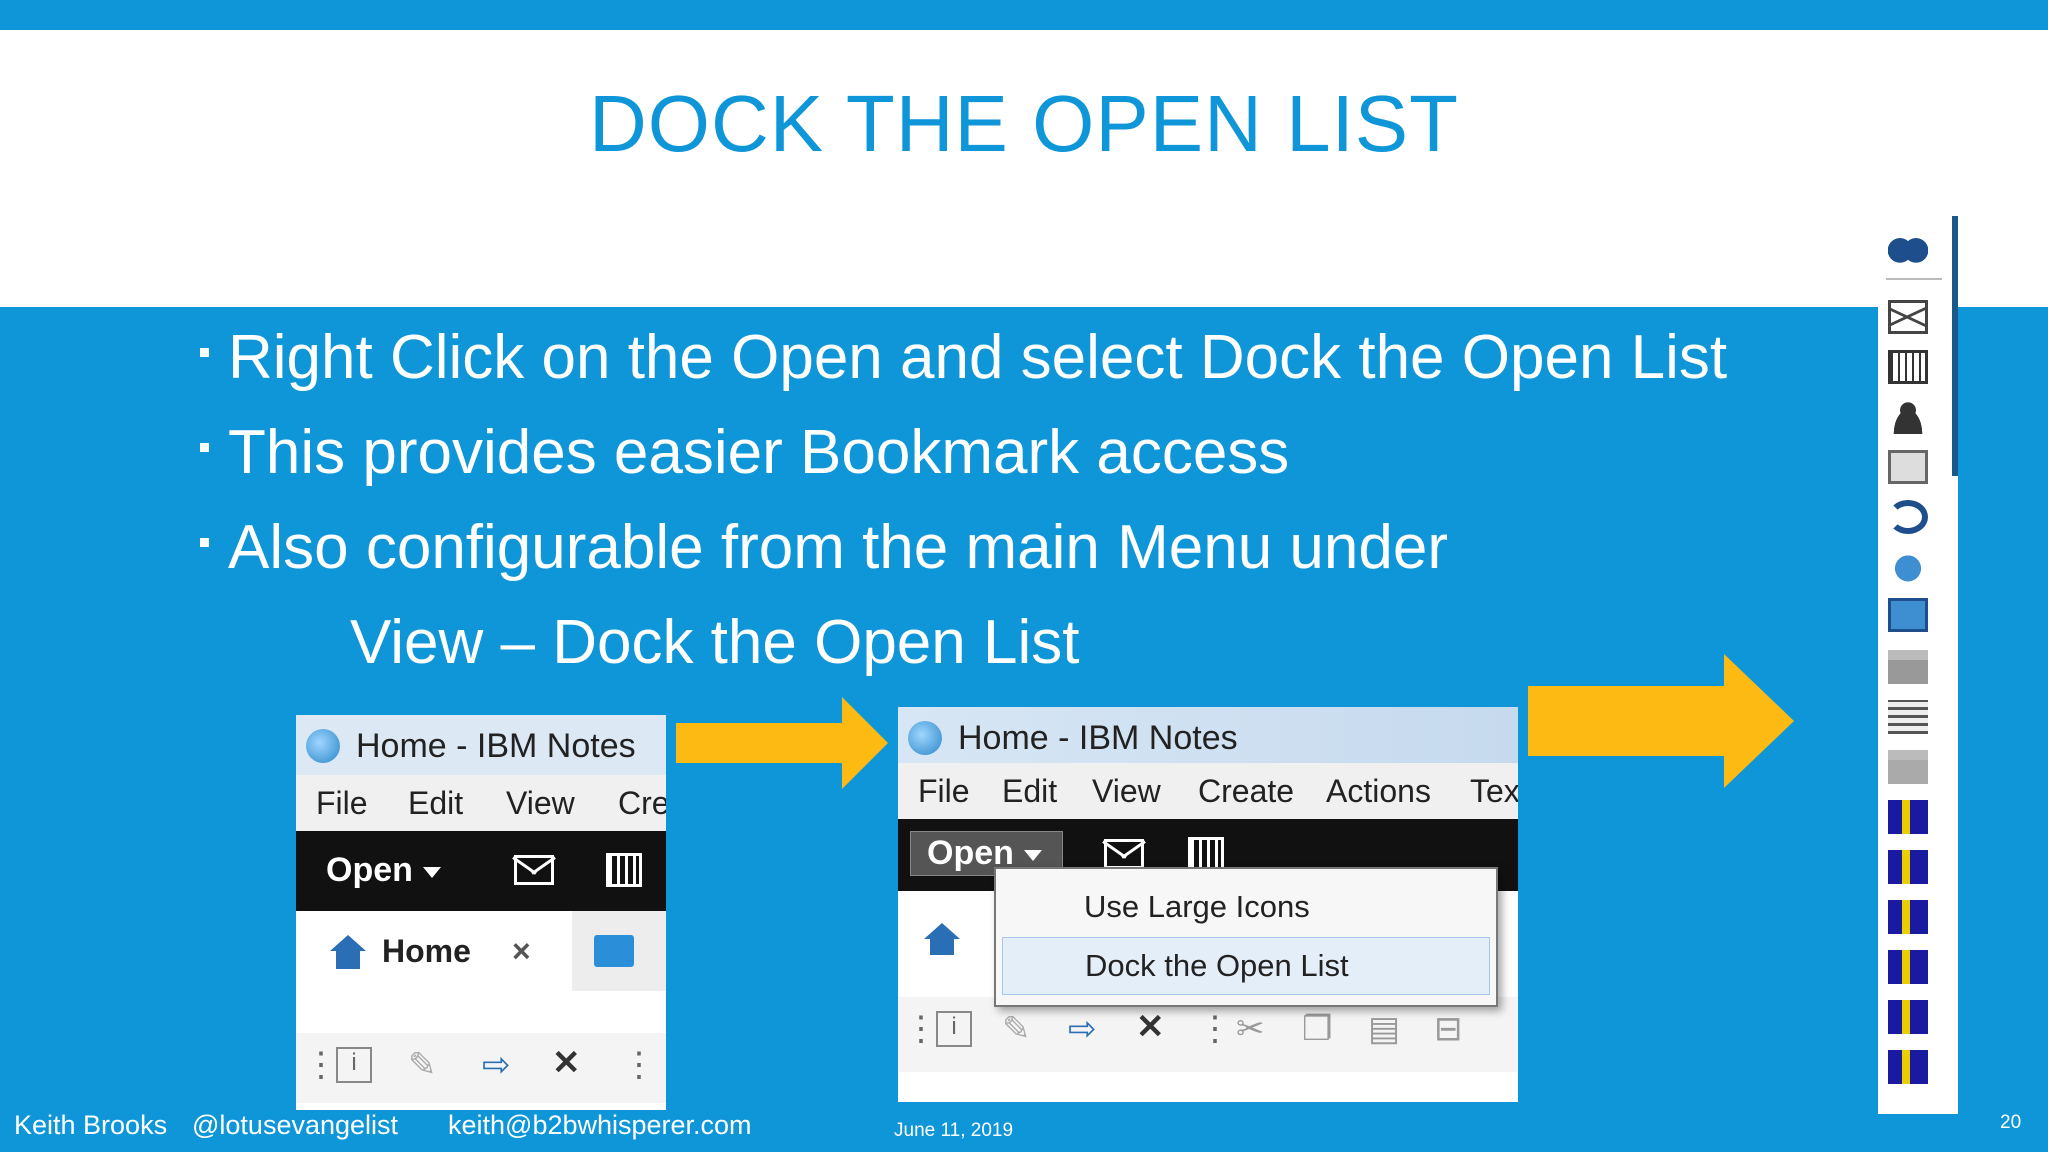  I want to click on menu-item-use-large-icons: Use Large Icons, so click(1246, 907).